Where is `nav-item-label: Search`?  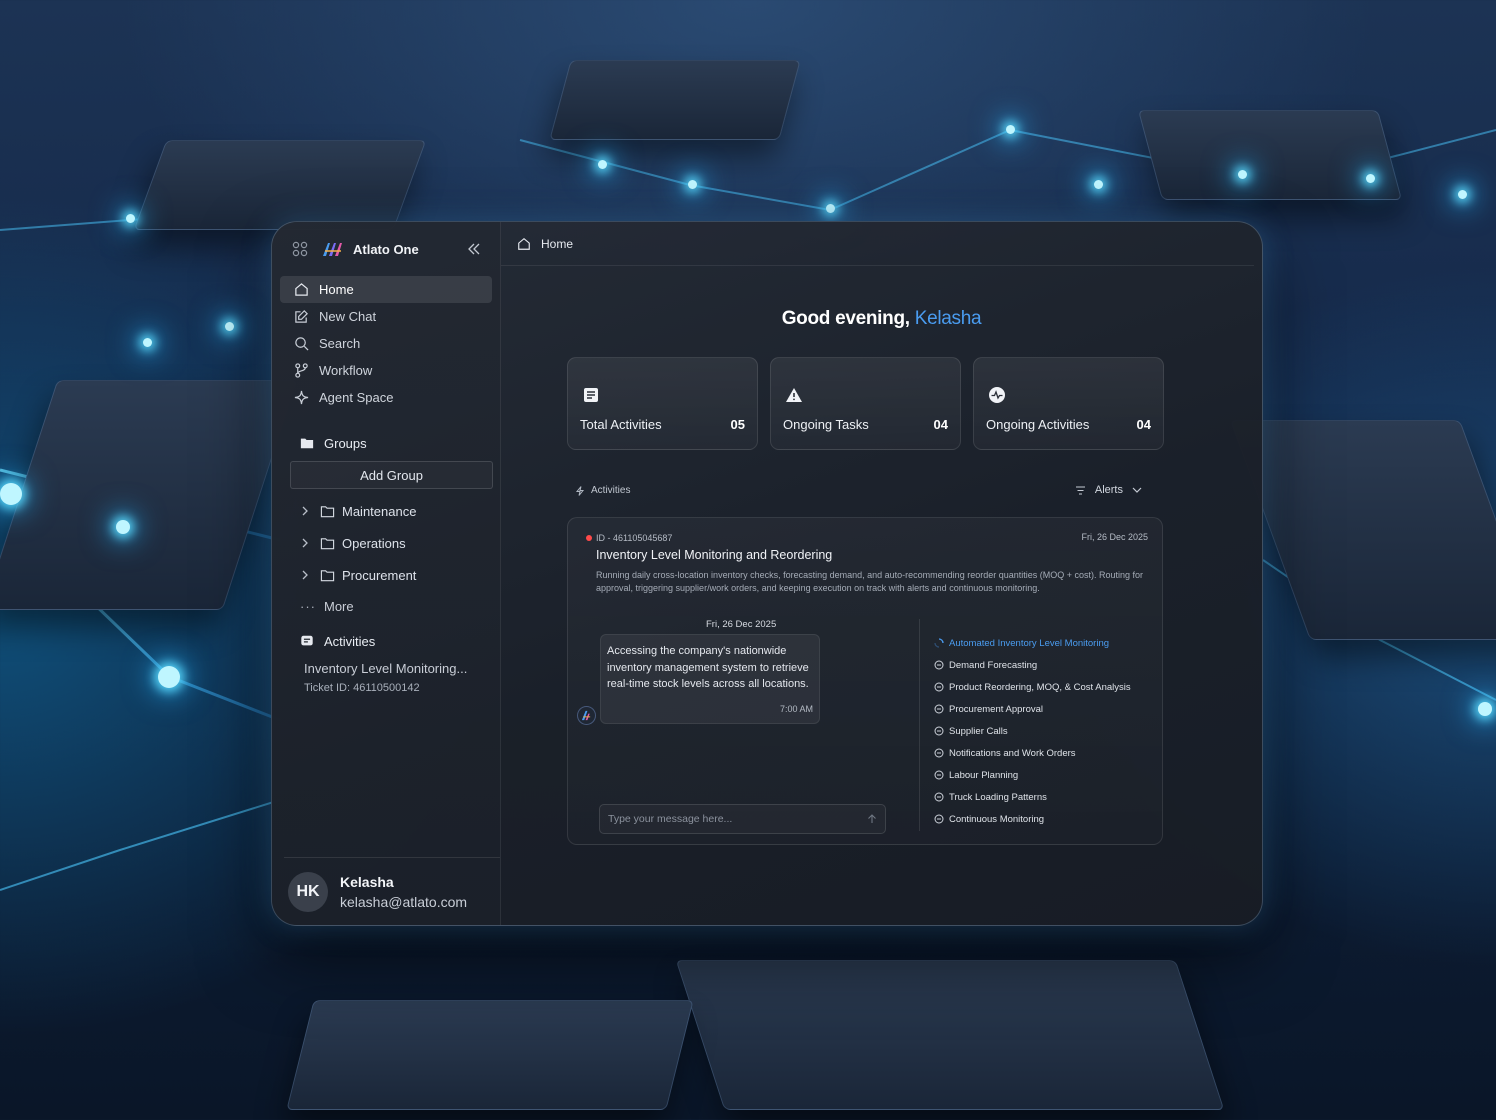 nav-item-label: Search is located at coordinates (340, 343).